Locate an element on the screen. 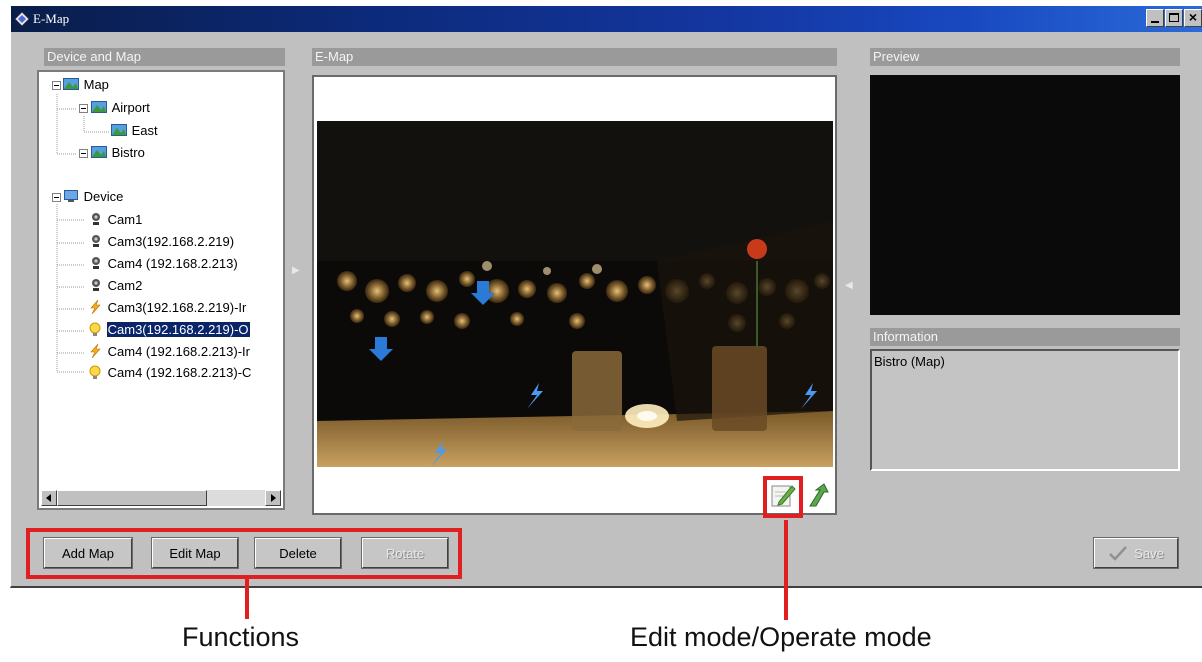 The width and height of the screenshot is (1202, 662). scroll-right-button is located at coordinates (273, 498).